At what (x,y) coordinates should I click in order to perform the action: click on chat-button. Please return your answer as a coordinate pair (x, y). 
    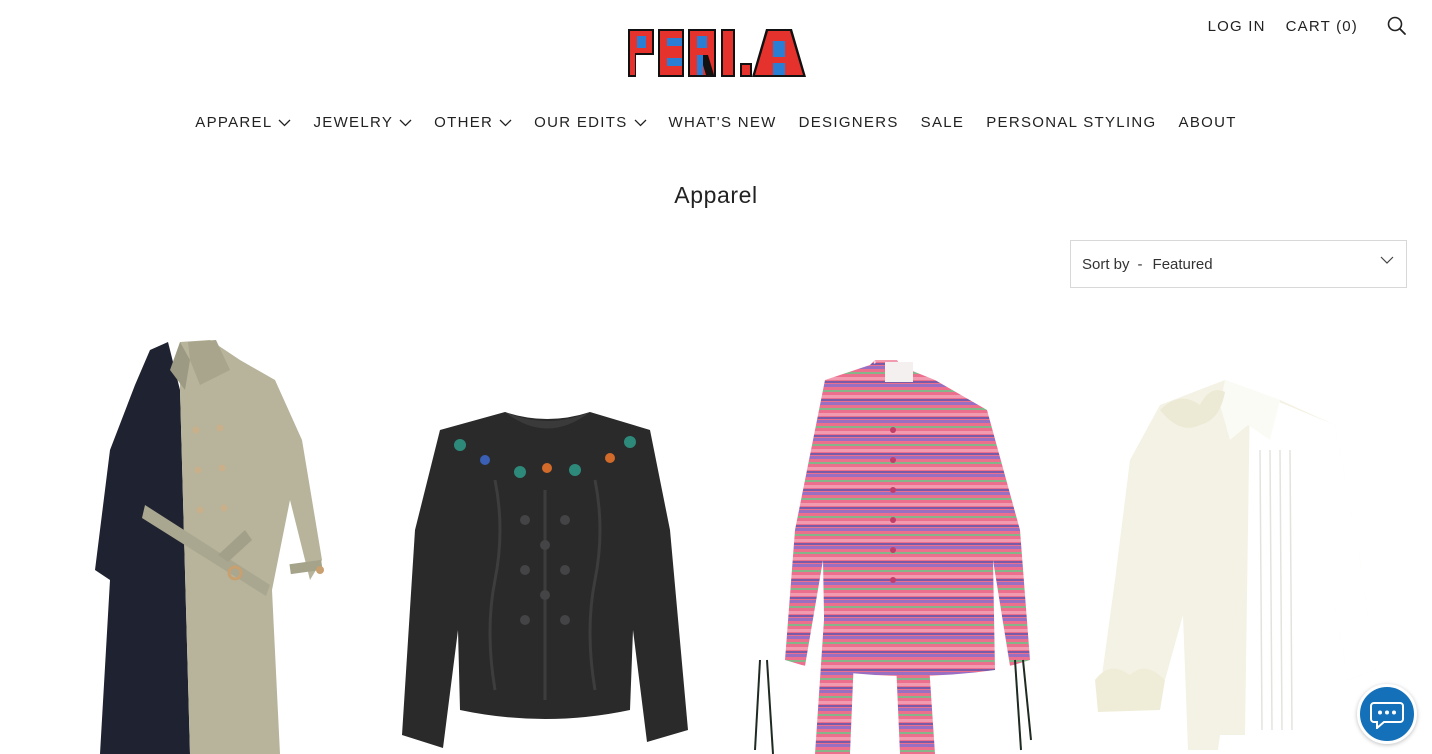
    Looking at the image, I should click on (1387, 714).